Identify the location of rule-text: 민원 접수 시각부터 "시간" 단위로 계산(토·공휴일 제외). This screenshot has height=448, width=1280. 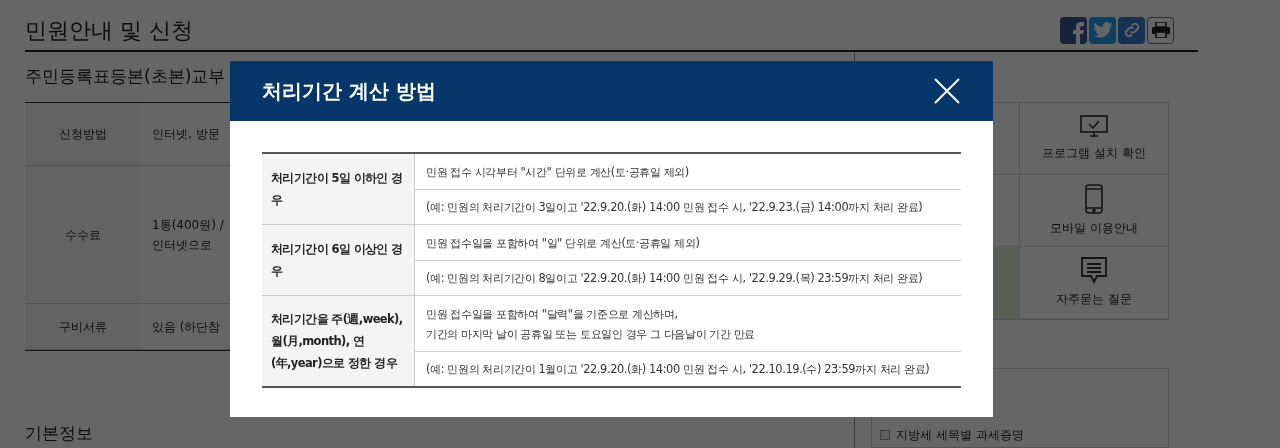
(557, 172).